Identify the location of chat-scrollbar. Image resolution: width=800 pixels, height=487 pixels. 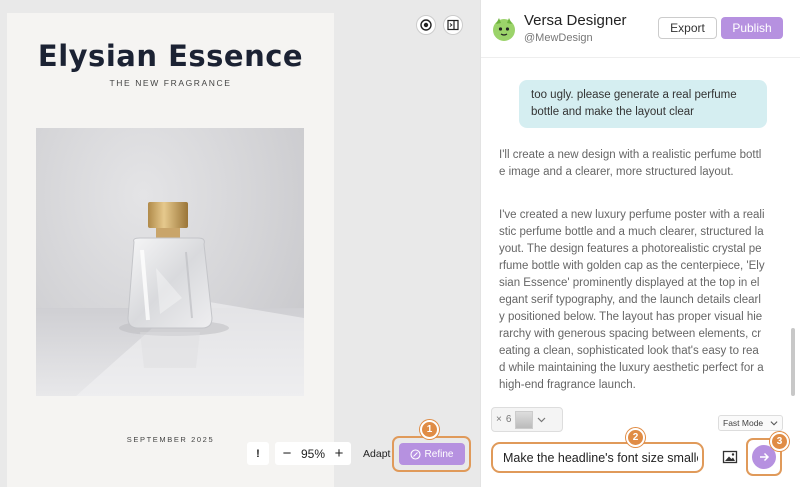
(793, 362).